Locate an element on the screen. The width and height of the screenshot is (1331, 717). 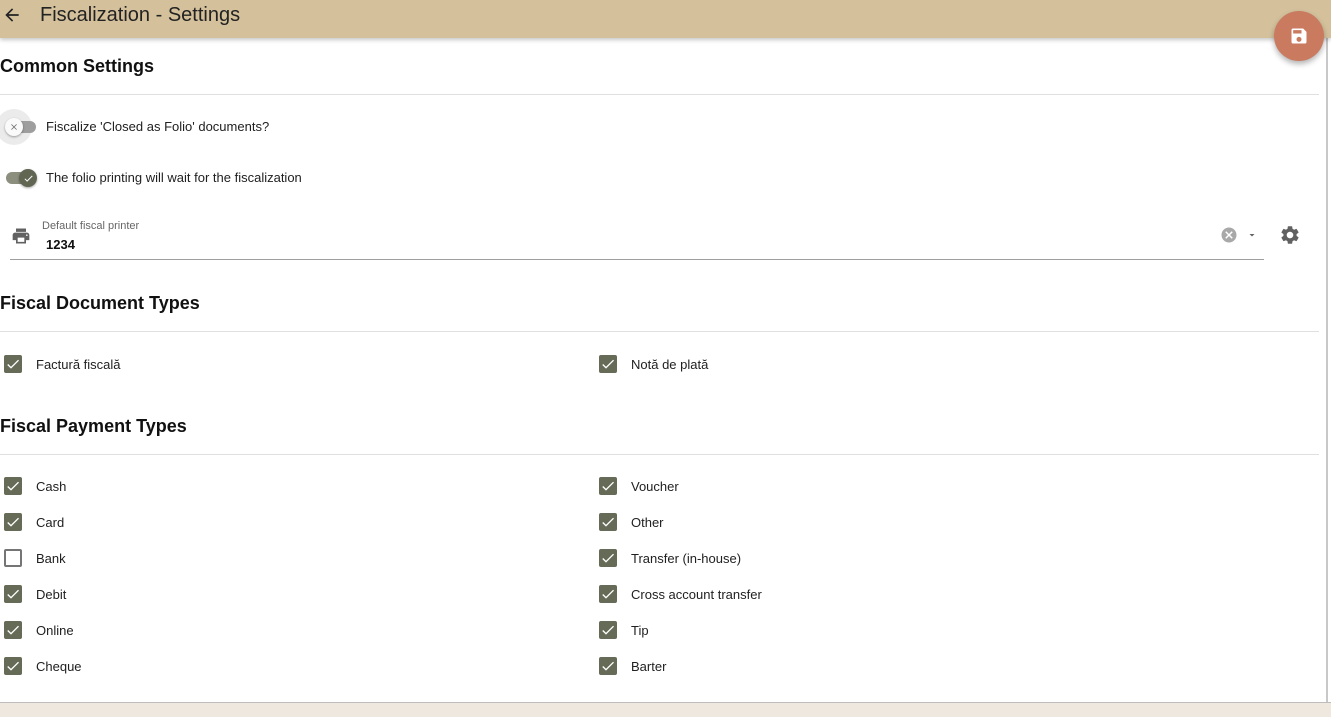
fiscal-document-types-heading: Fiscal Document Types is located at coordinates (100, 303).